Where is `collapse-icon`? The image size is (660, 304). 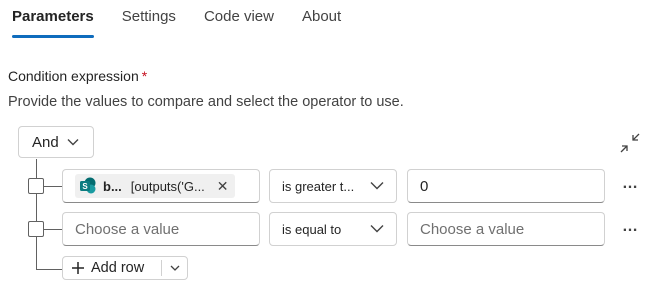
collapse-icon is located at coordinates (630, 143).